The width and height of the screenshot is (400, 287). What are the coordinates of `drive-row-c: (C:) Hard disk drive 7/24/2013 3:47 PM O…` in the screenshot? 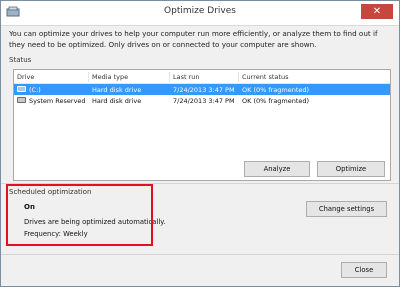 It's located at (202, 89).